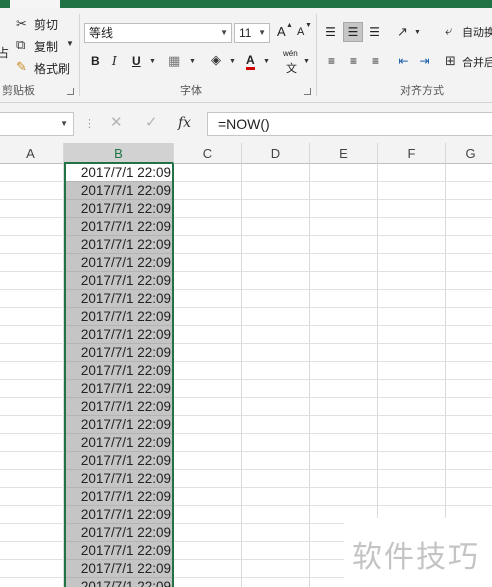  What do you see at coordinates (46, 46) in the screenshot?
I see `copy-button: 复制` at bounding box center [46, 46].